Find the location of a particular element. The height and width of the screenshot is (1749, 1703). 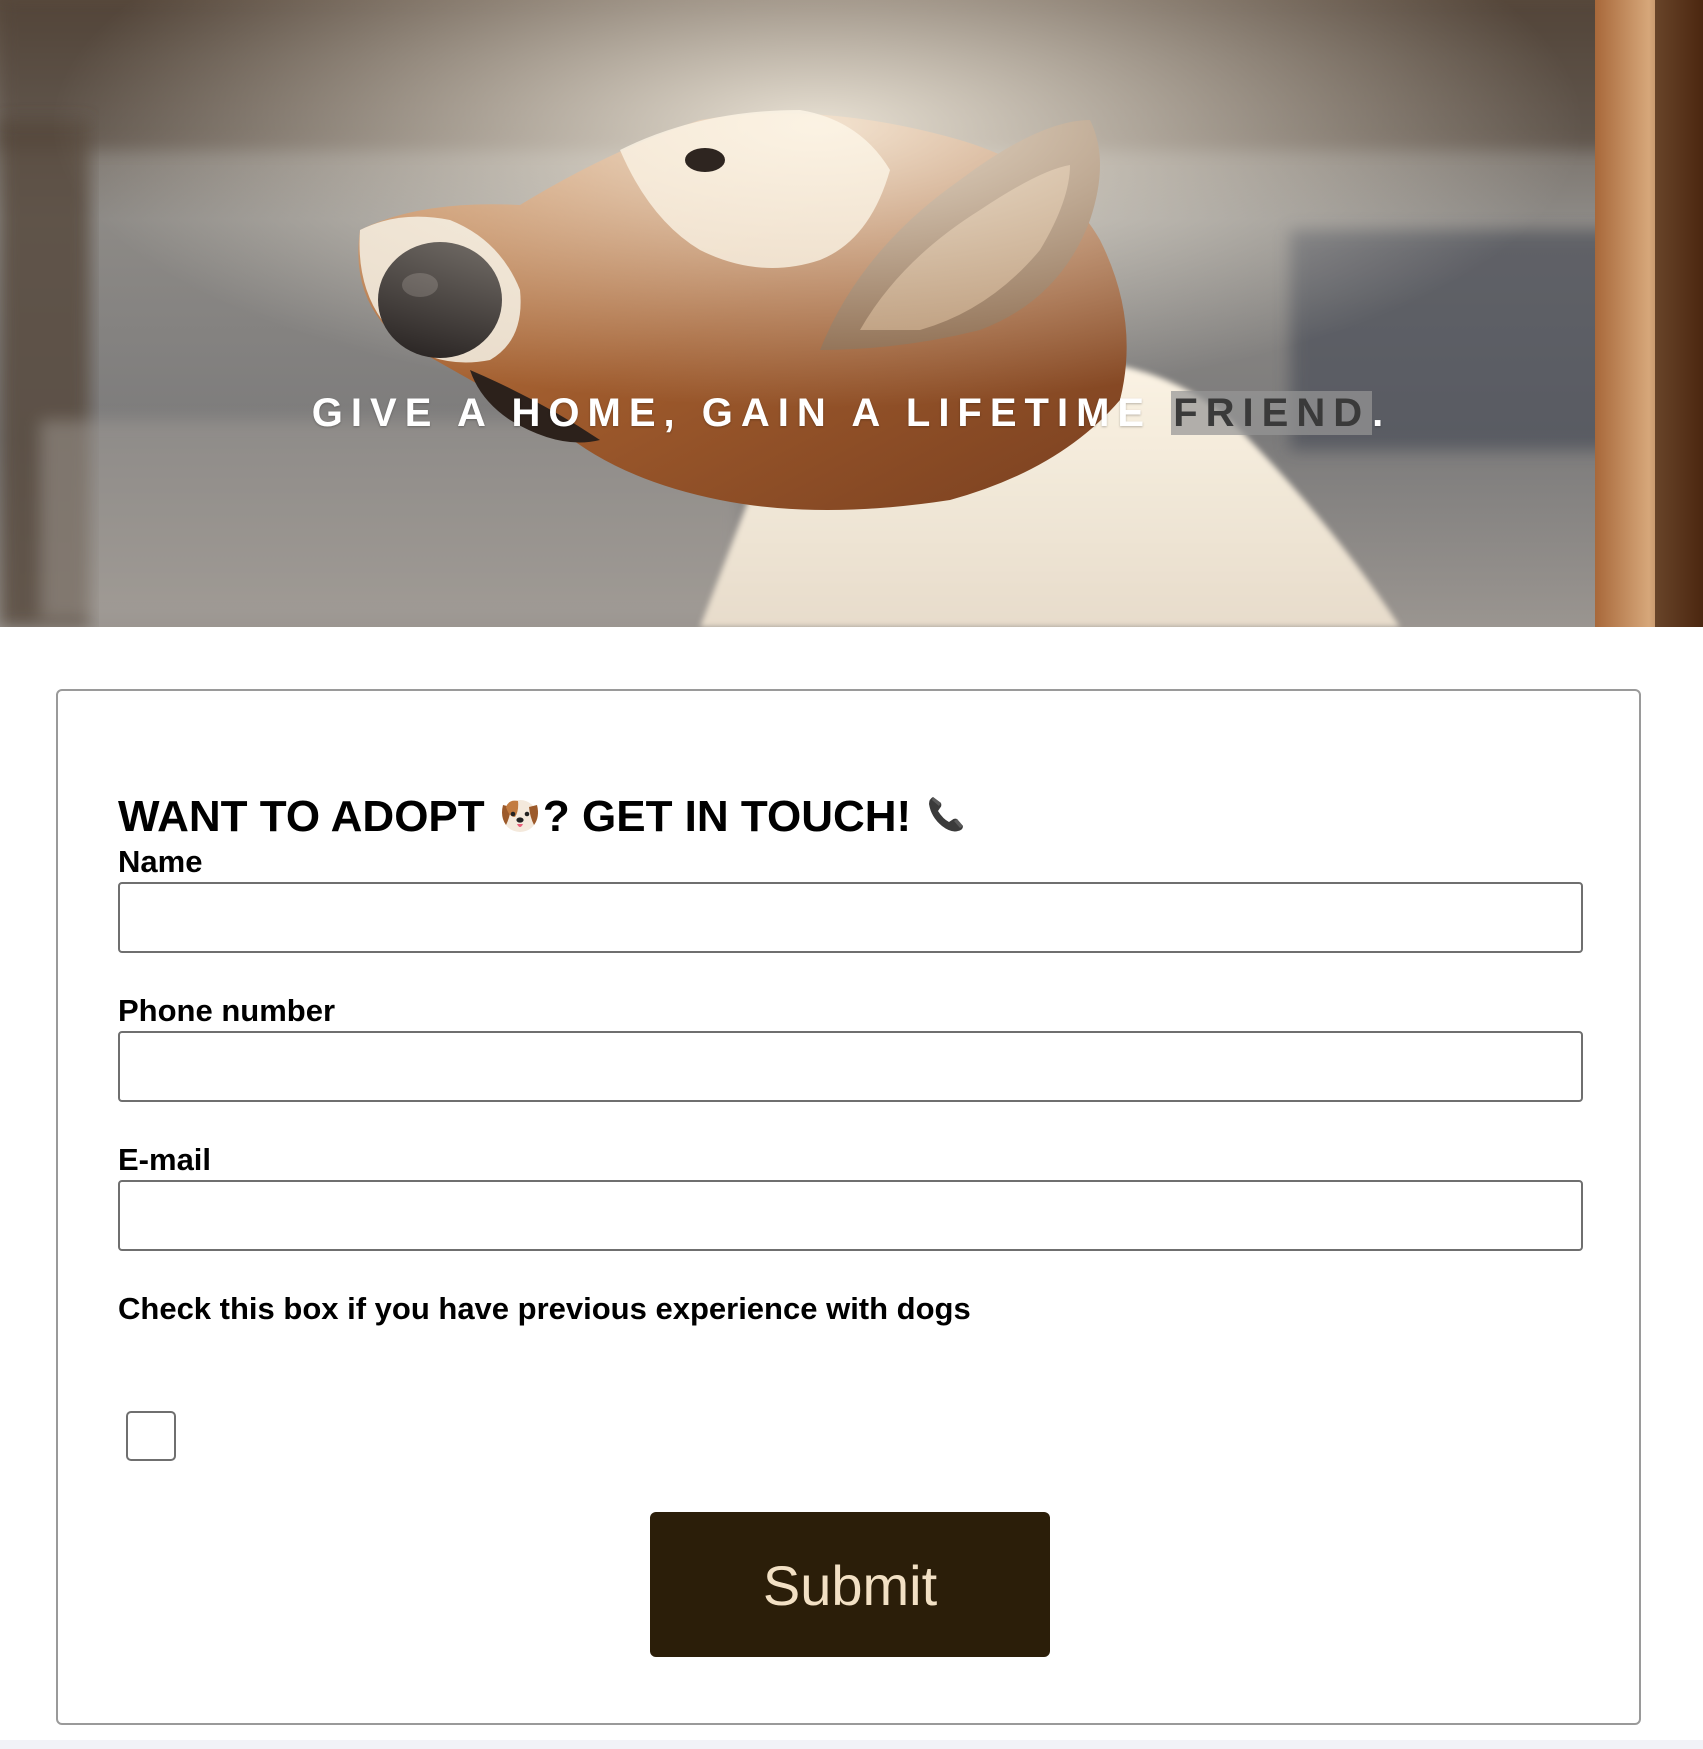

experience-checkbox is located at coordinates (151, 1436).